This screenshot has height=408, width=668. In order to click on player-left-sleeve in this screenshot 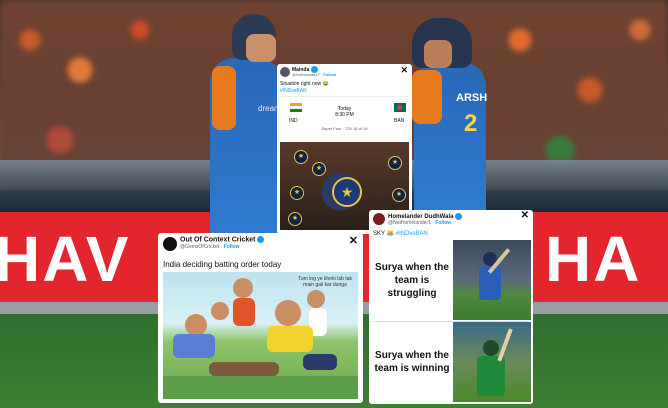, I will do `click(224, 98)`.